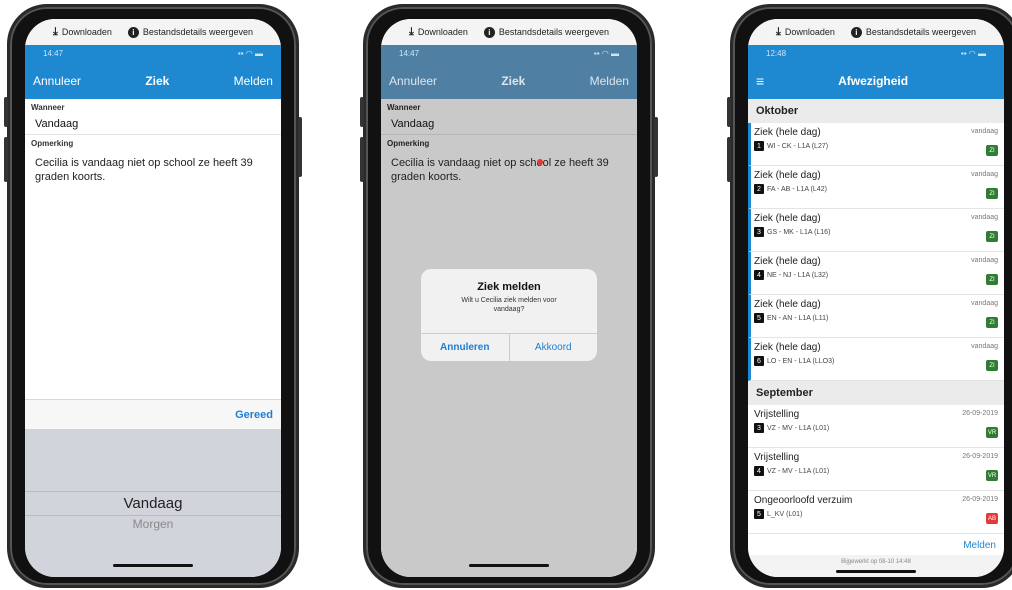 This screenshot has height=590, width=1012. Describe the element at coordinates (759, 275) in the screenshot. I see `lesson-hour: 4` at that location.